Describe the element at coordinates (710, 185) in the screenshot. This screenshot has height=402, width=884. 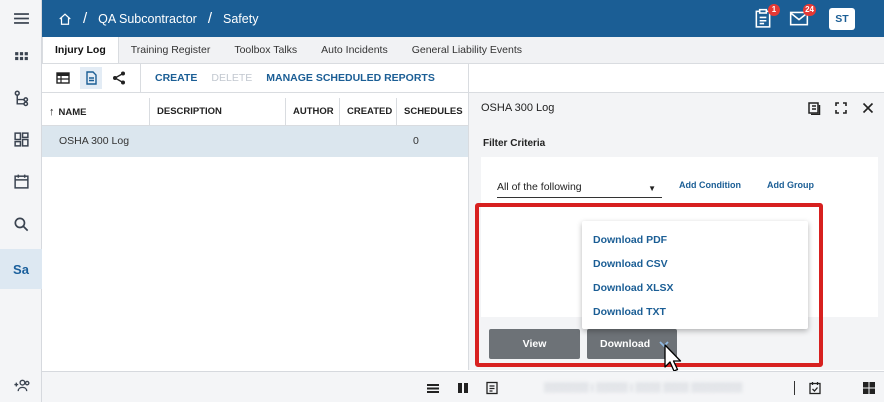
I see `add-condition-link: Add Condition` at that location.